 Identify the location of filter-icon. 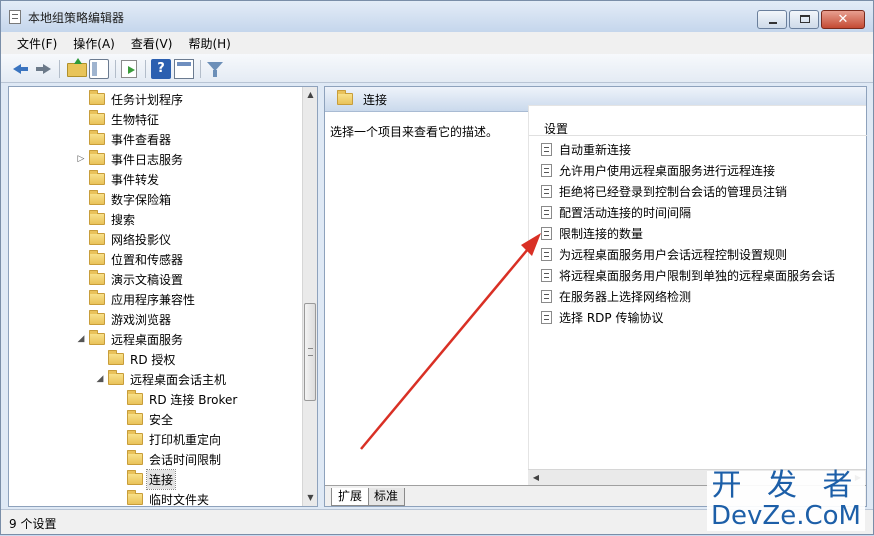
(215, 69).